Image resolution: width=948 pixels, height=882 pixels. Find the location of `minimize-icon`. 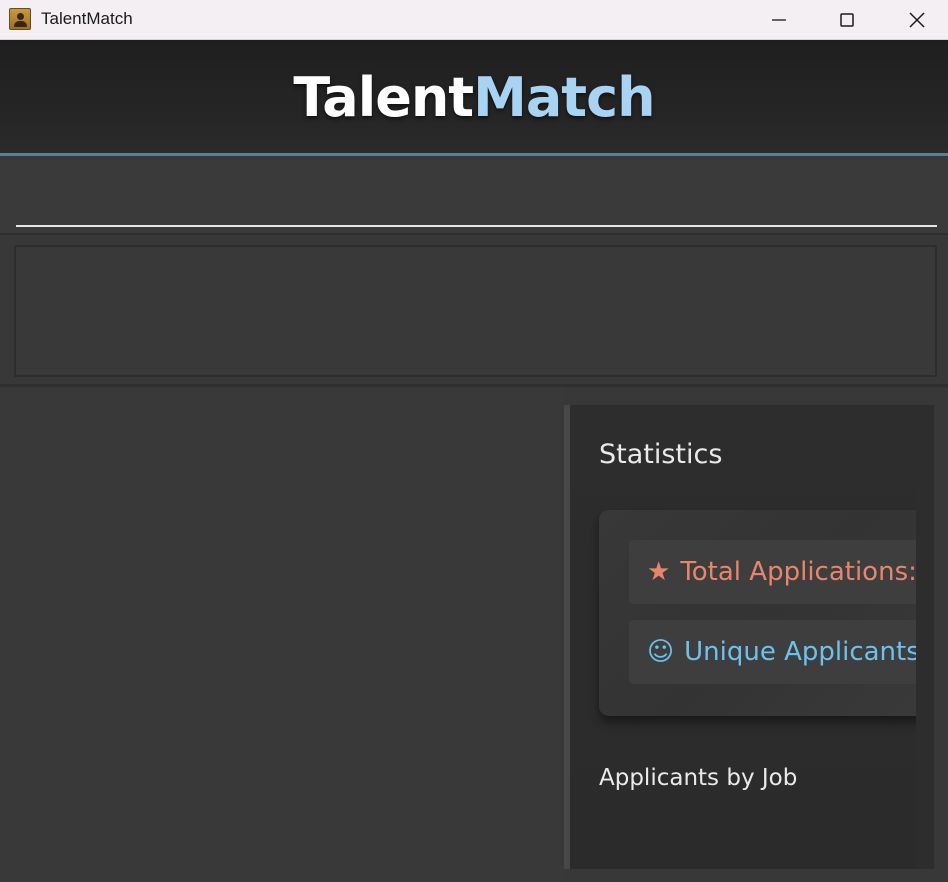

minimize-icon is located at coordinates (779, 20).